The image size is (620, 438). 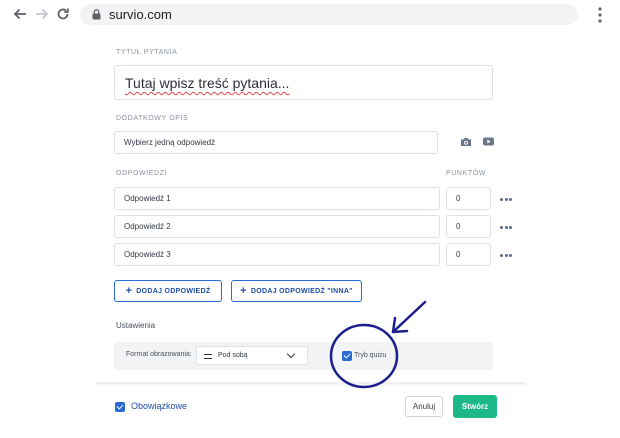 I want to click on description-text: Wybierz jedną odpowiedź, so click(x=170, y=142).